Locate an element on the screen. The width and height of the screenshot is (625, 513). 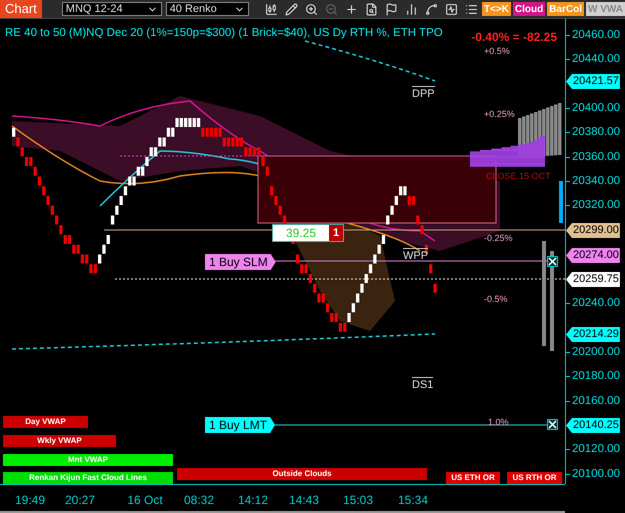
bar-chart-icon is located at coordinates (411, 9).